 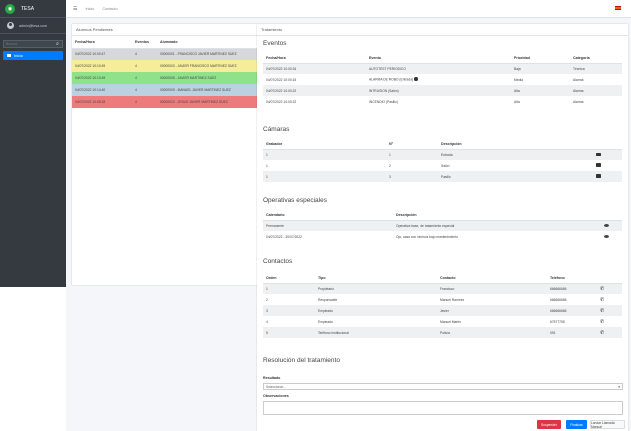 I want to click on cell-tipo: Propietario, so click(x=326, y=288).